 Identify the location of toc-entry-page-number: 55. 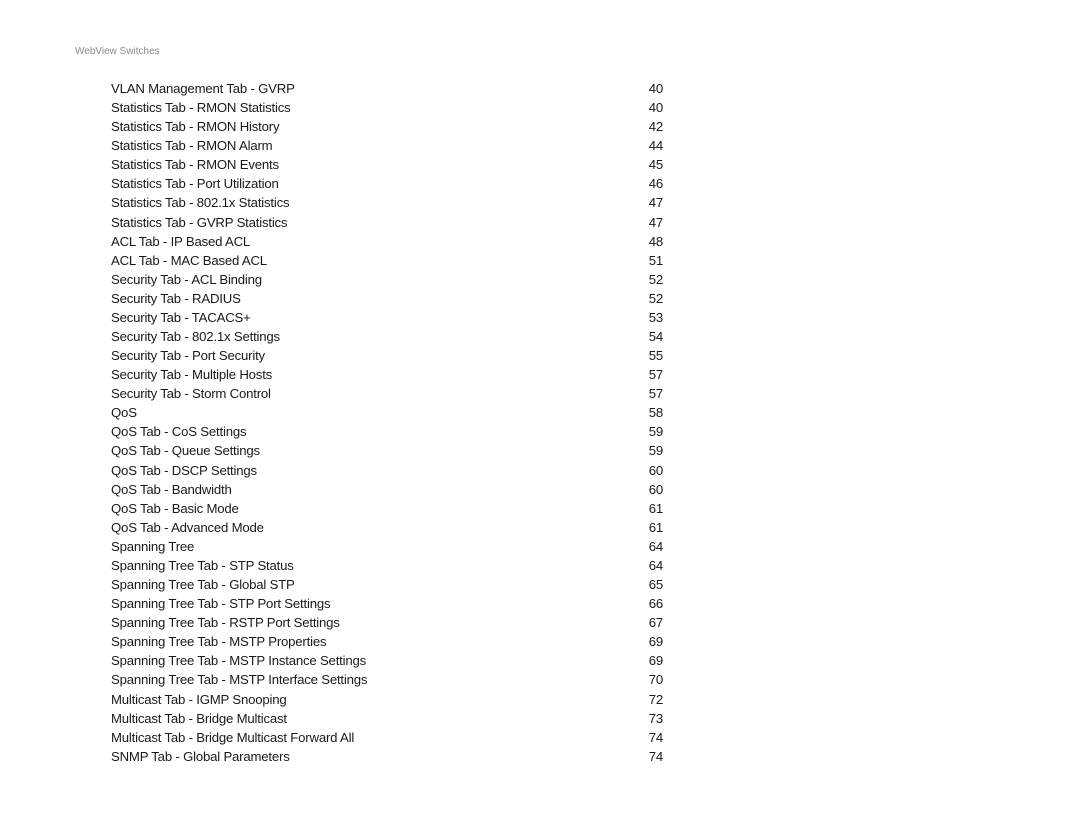
(648, 355).